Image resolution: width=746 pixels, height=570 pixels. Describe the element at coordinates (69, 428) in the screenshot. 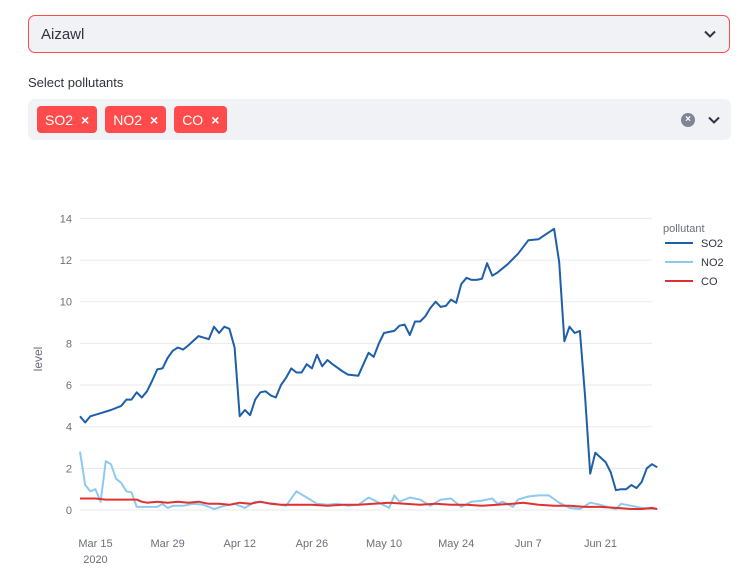

I see `y-tick-label: 4` at that location.